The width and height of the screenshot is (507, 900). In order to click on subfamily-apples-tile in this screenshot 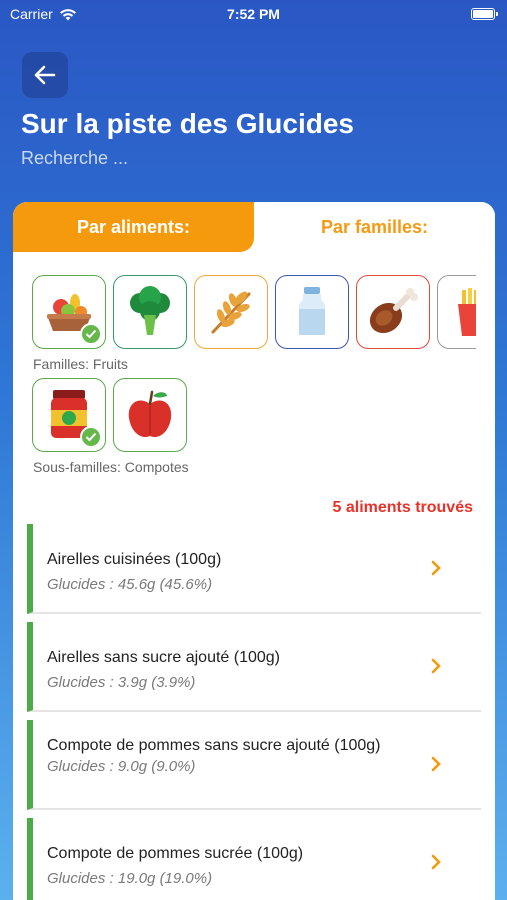, I will do `click(150, 415)`.